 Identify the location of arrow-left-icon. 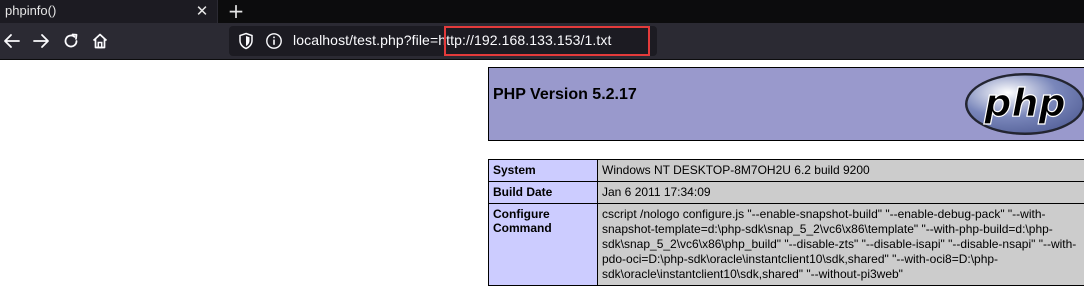
(12, 41).